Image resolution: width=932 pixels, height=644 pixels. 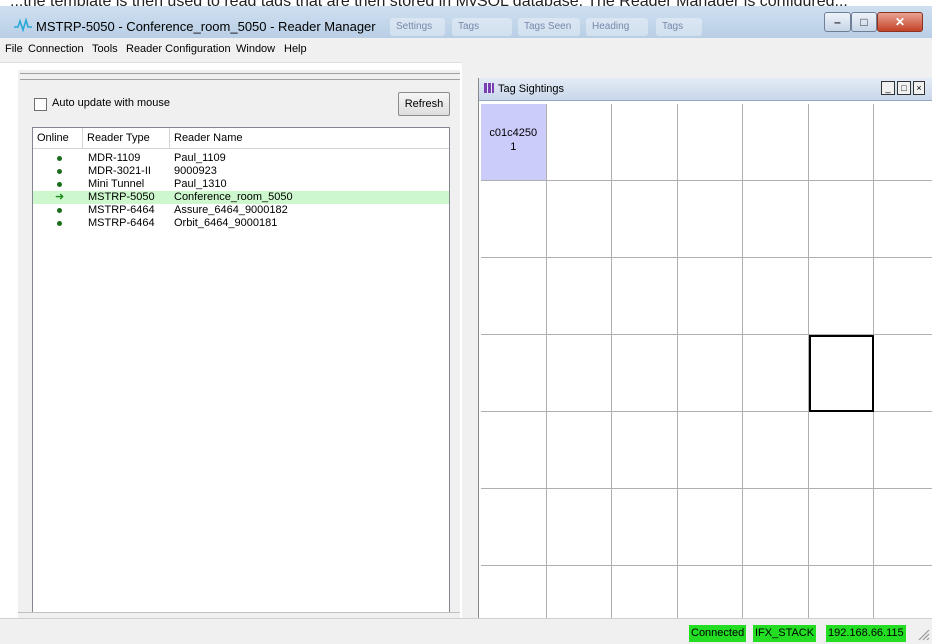 What do you see at coordinates (60, 197) in the screenshot?
I see `connected-arrow-icon: ➜` at bounding box center [60, 197].